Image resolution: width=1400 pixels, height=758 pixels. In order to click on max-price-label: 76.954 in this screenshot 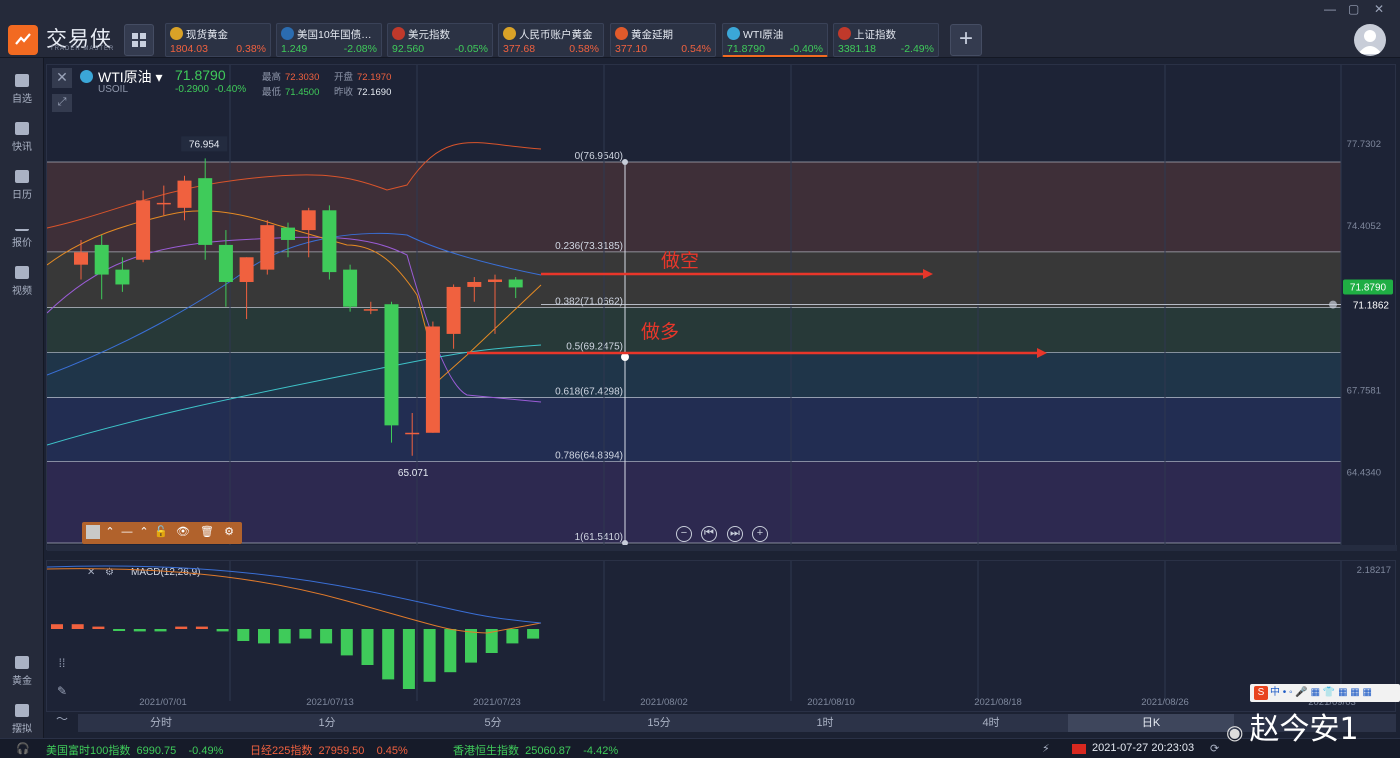, I will do `click(204, 144)`.